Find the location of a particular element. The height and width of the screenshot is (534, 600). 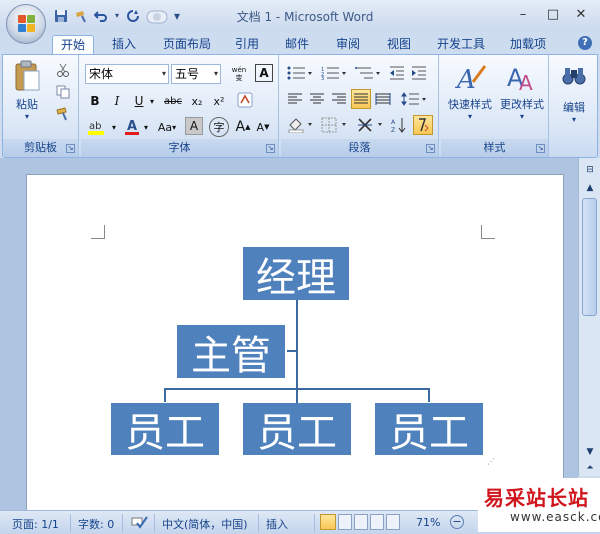

status-separator is located at coordinates (314, 523).